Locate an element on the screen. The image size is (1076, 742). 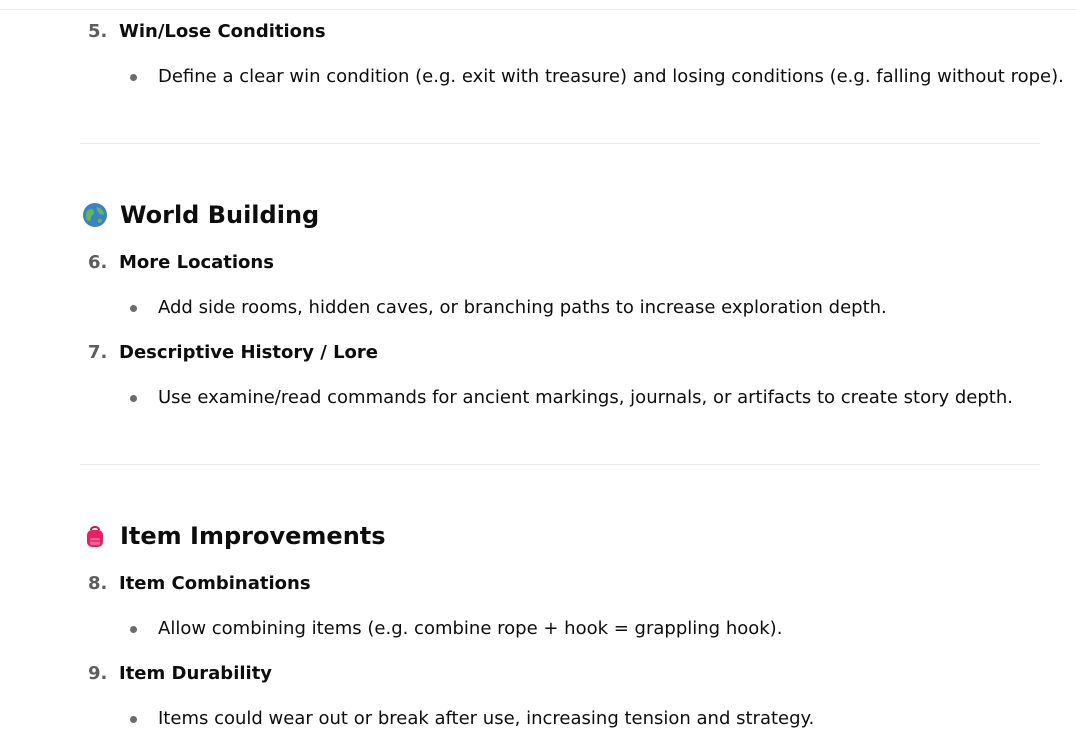
list-number: 9. is located at coordinates (98, 673).